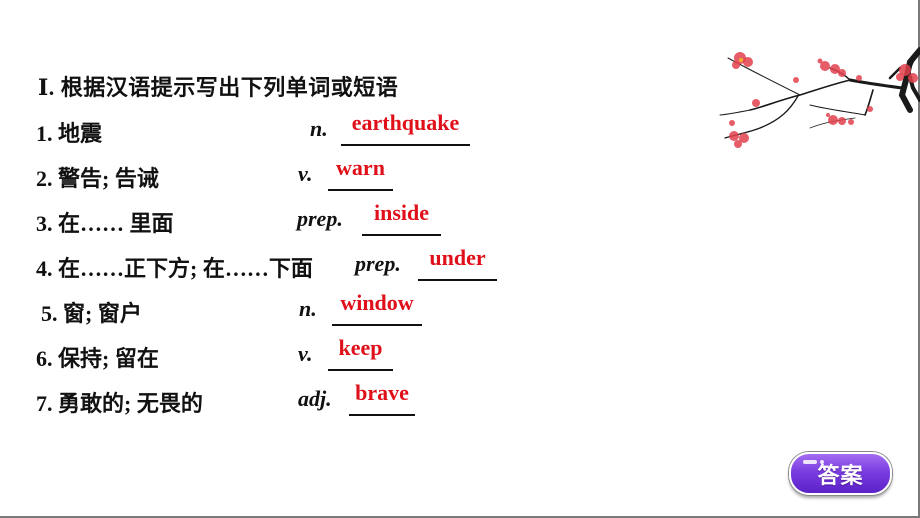 The height and width of the screenshot is (518, 920). I want to click on answer-button: 答案, so click(840, 473).